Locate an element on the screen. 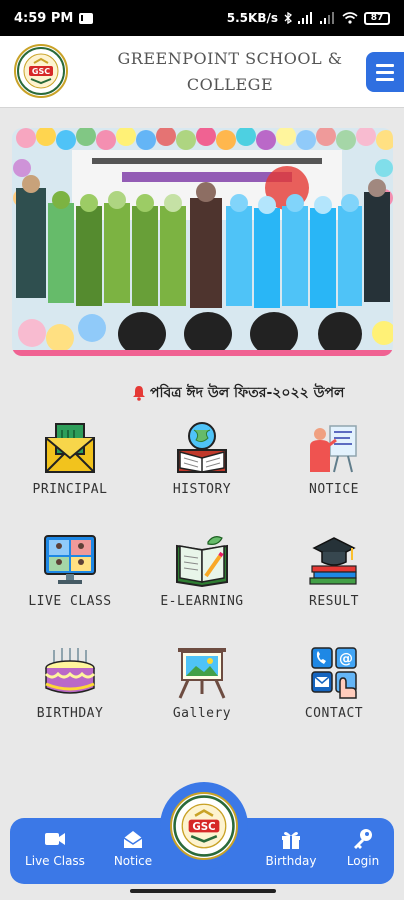  grid-item-birthday: BIRTHDAY is located at coordinates (70, 682).